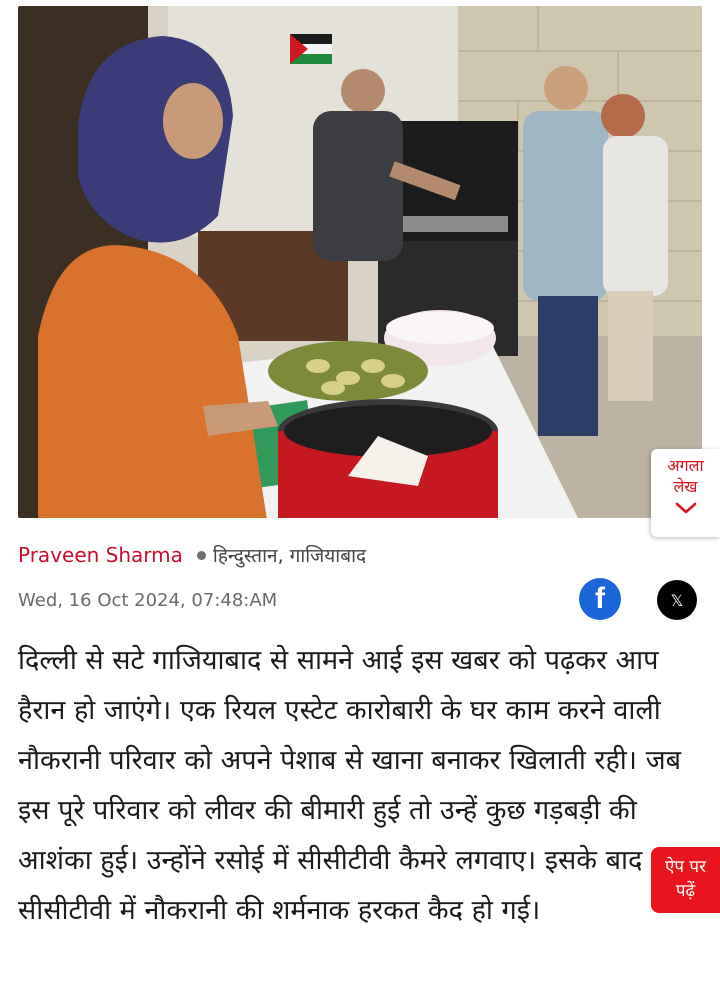 Image resolution: width=720 pixels, height=986 pixels. I want to click on x-share-button: 𝕏, so click(677, 600).